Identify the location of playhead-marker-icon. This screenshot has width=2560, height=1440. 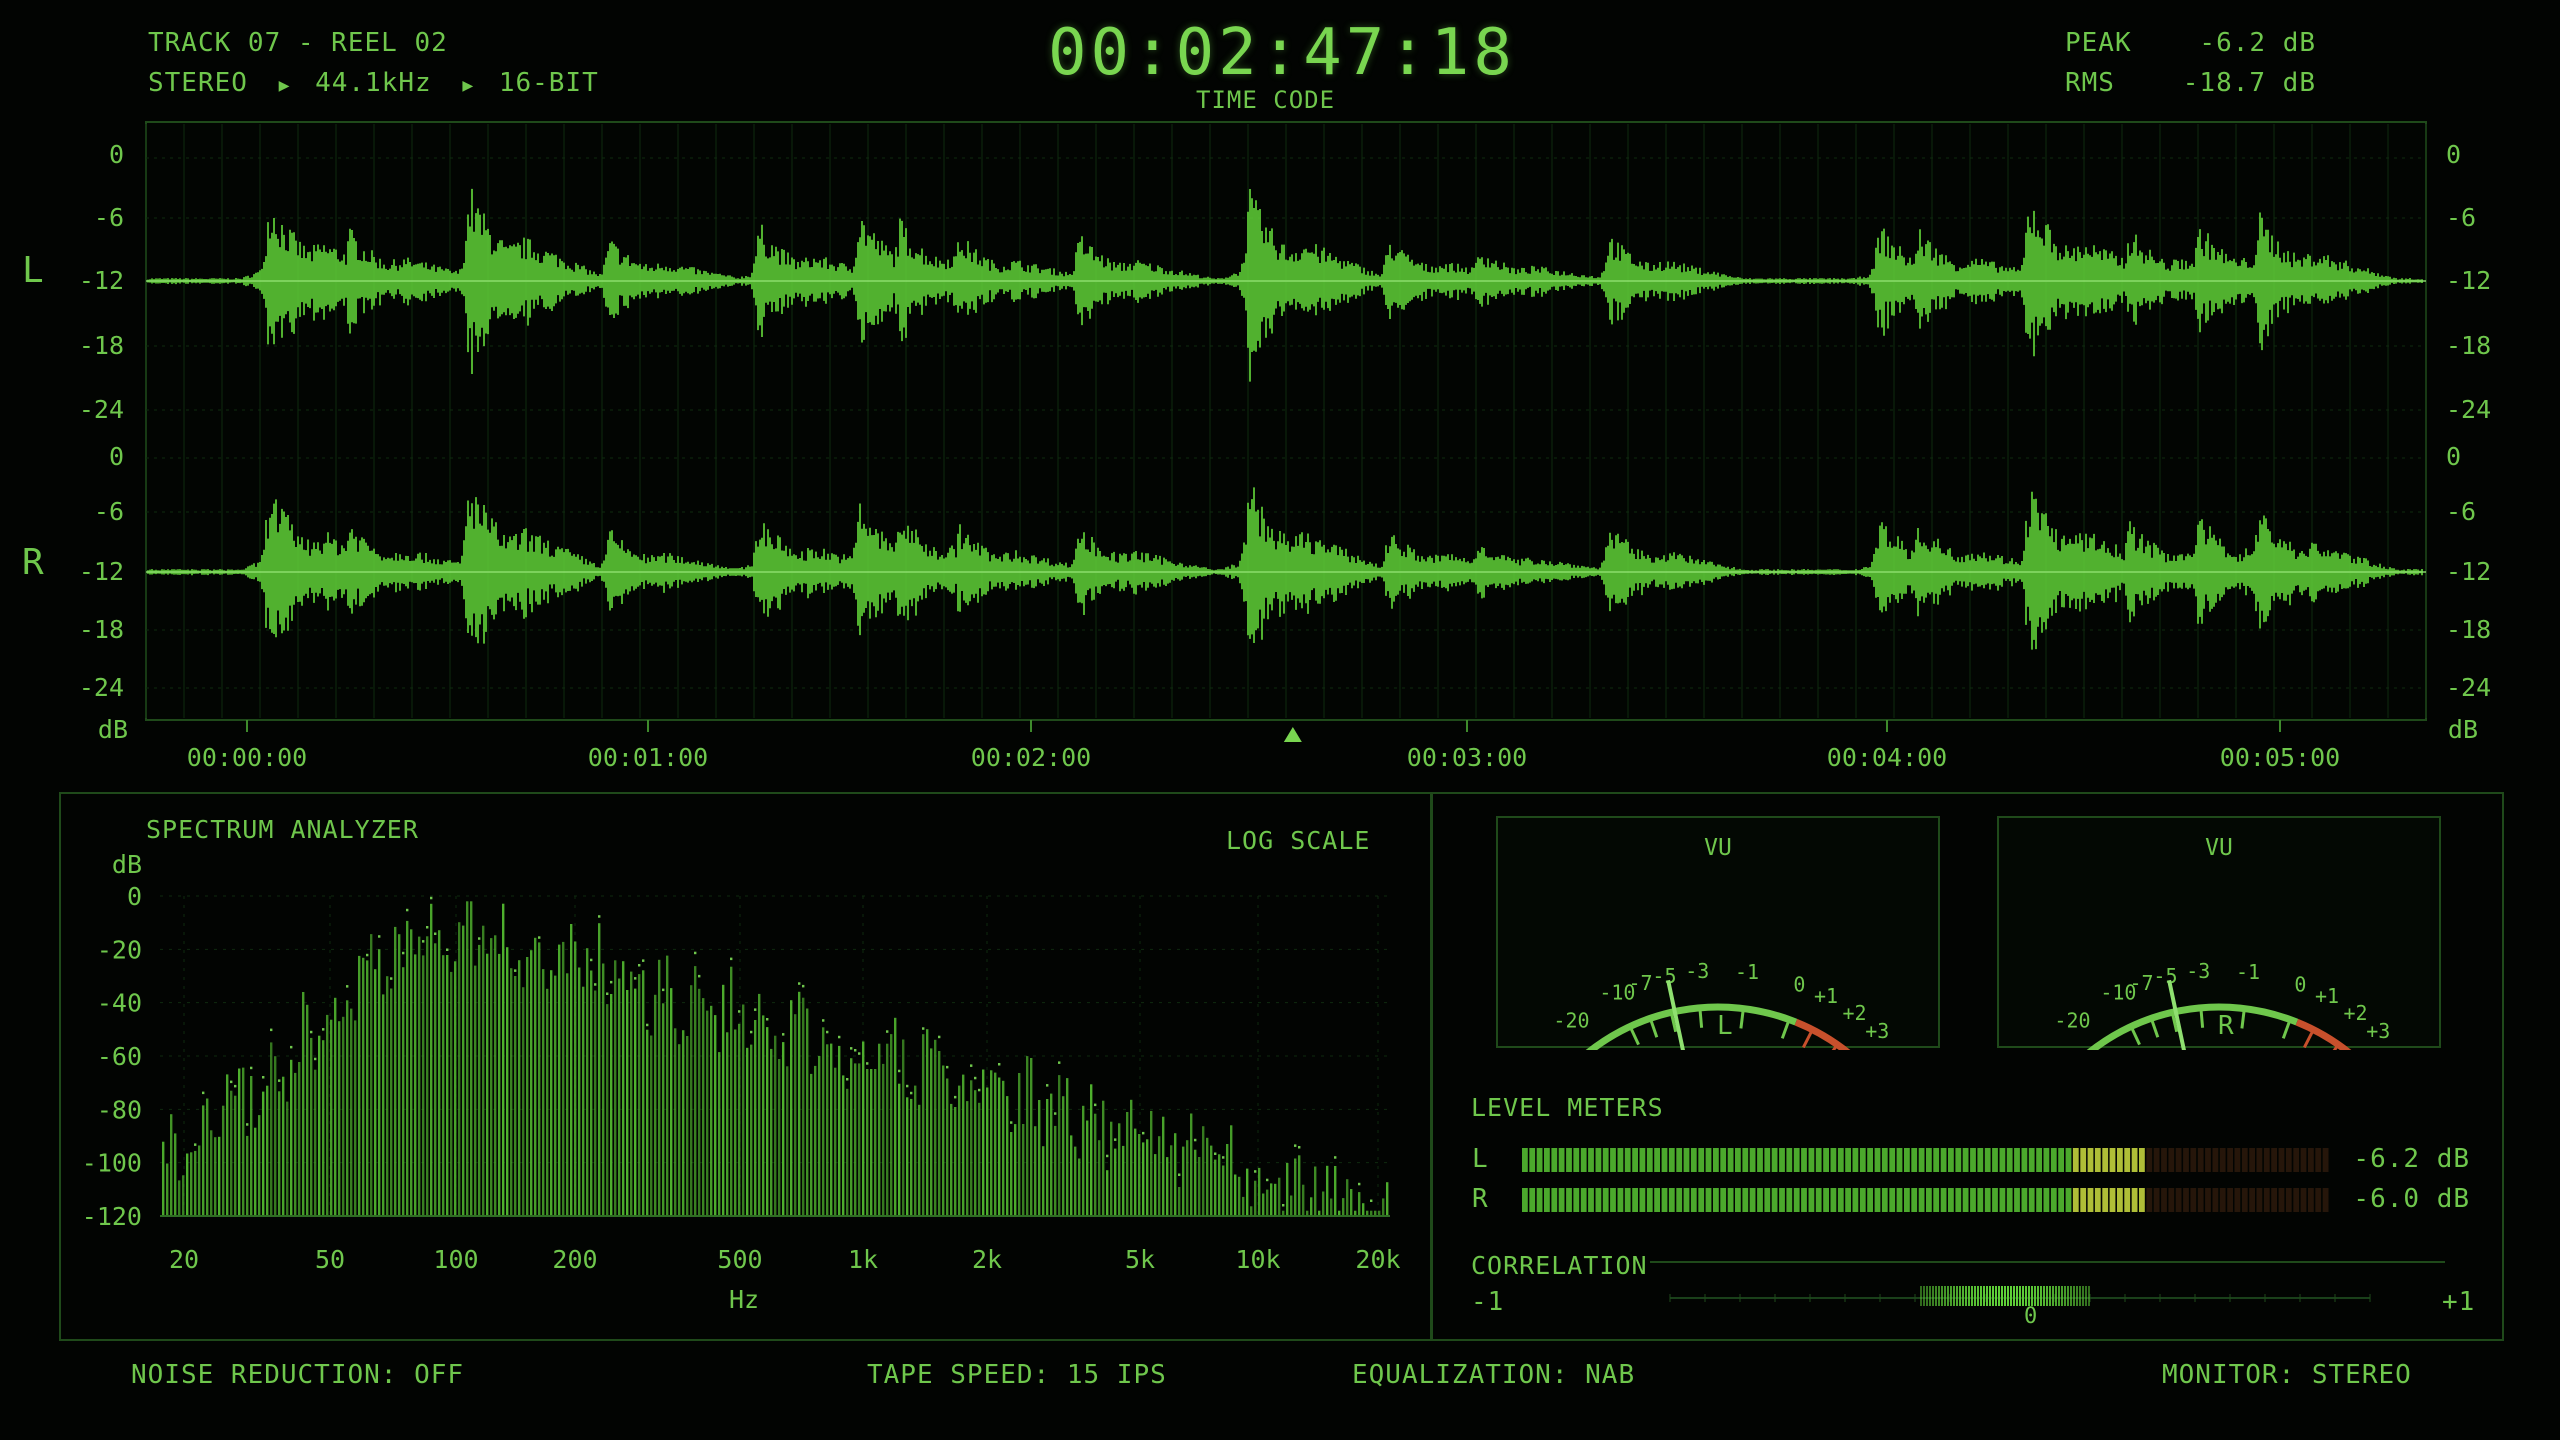
(1292, 734).